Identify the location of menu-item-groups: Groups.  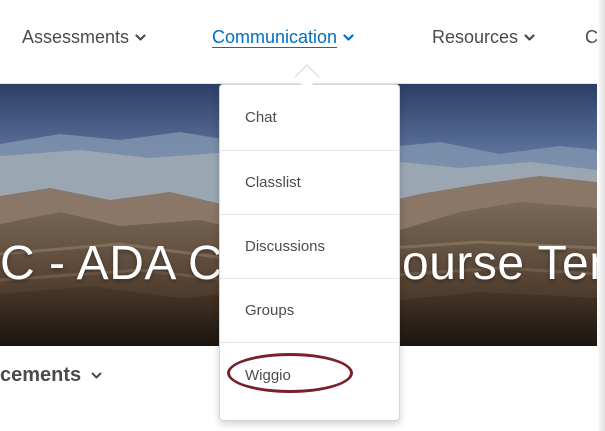
(309, 311).